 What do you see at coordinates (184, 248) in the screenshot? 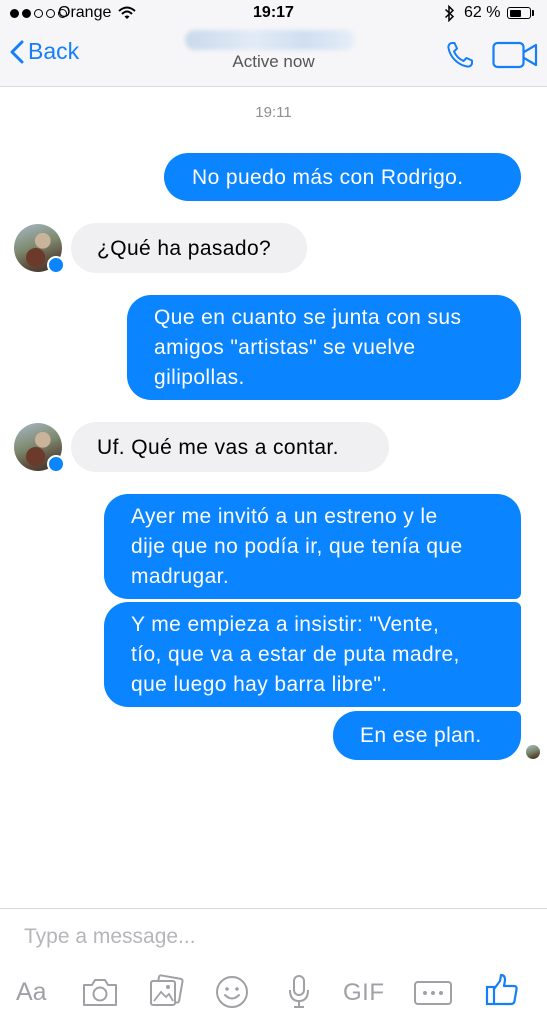
I see `message-line: ¿Qué ha pasado?` at bounding box center [184, 248].